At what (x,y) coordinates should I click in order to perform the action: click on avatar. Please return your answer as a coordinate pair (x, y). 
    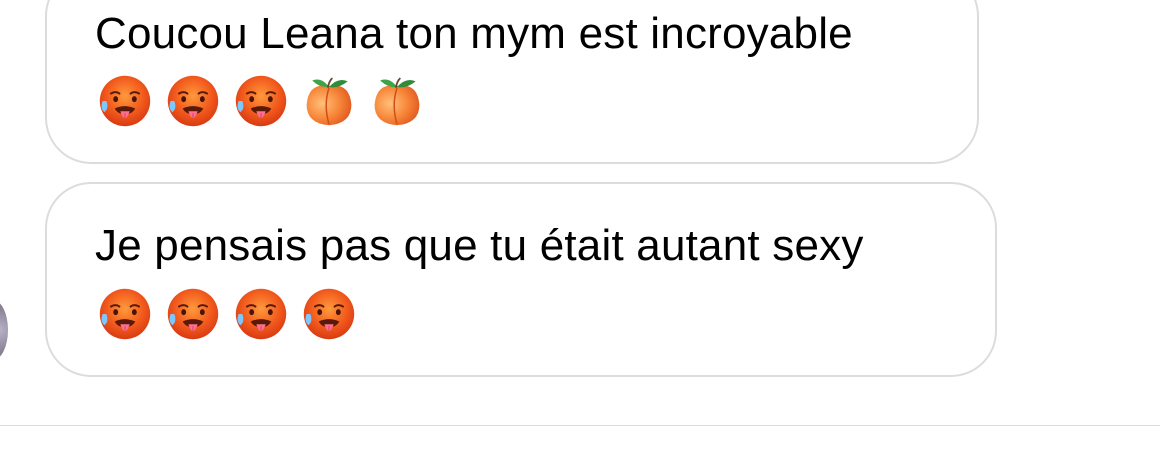
    Looking at the image, I should click on (4, 330).